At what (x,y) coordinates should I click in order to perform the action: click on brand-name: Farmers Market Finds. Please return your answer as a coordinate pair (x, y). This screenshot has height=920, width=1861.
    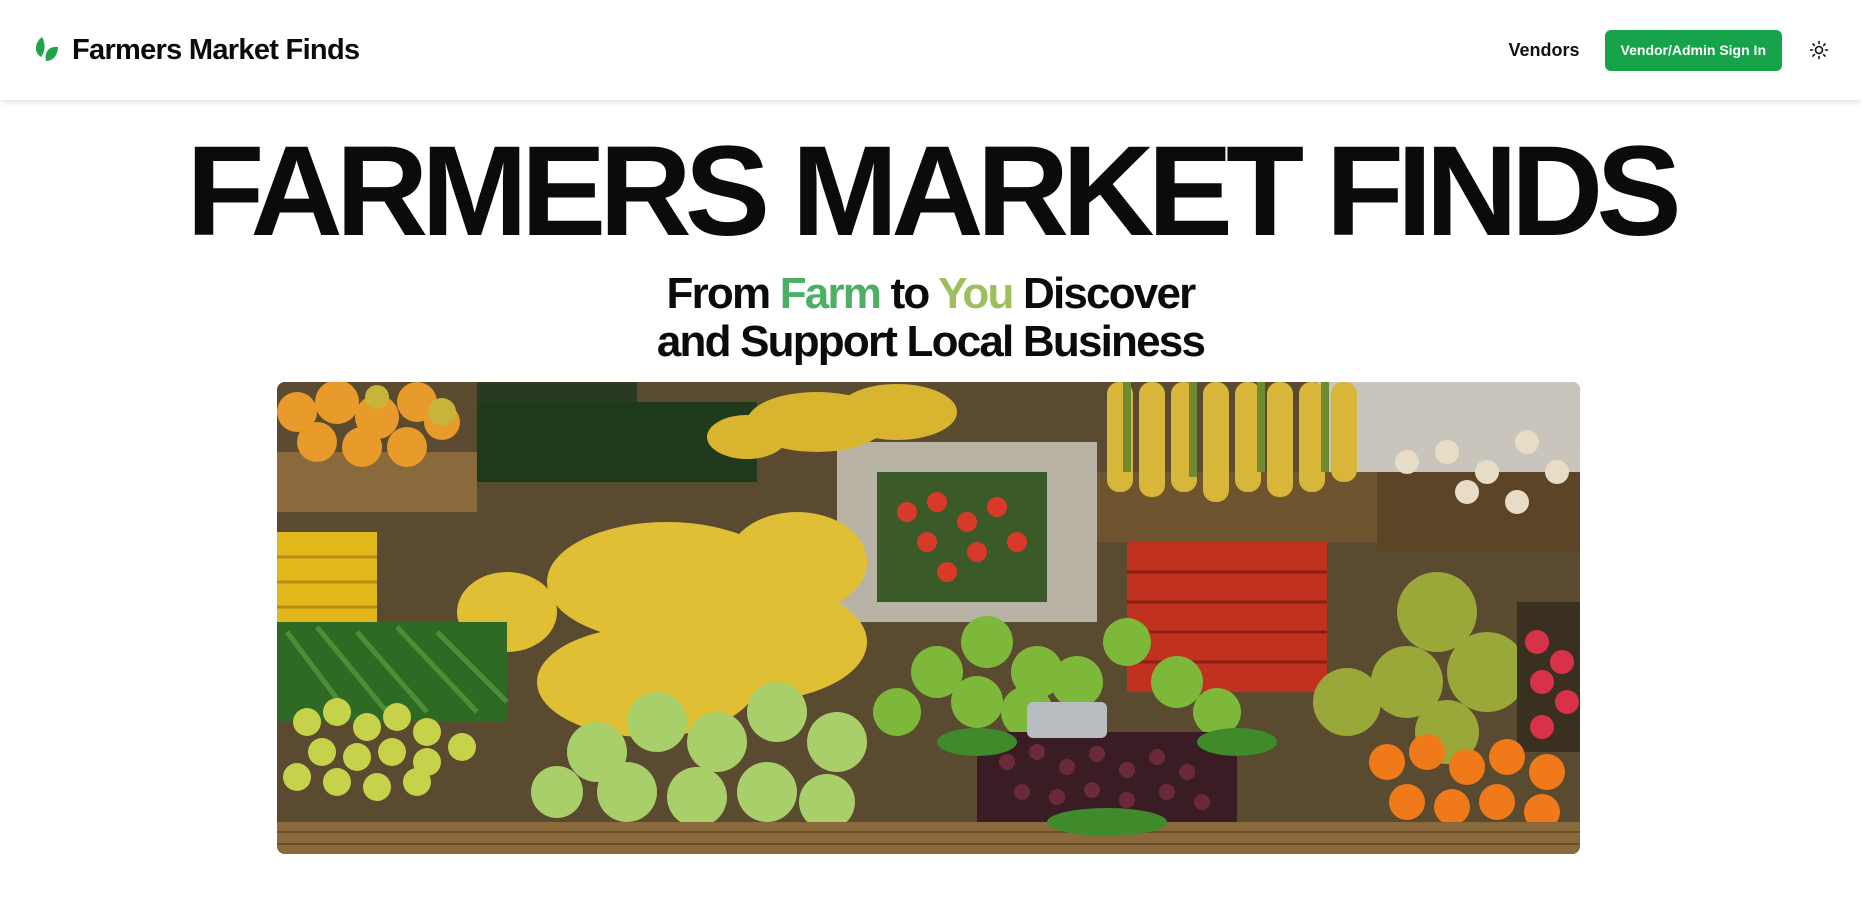
    Looking at the image, I should click on (216, 49).